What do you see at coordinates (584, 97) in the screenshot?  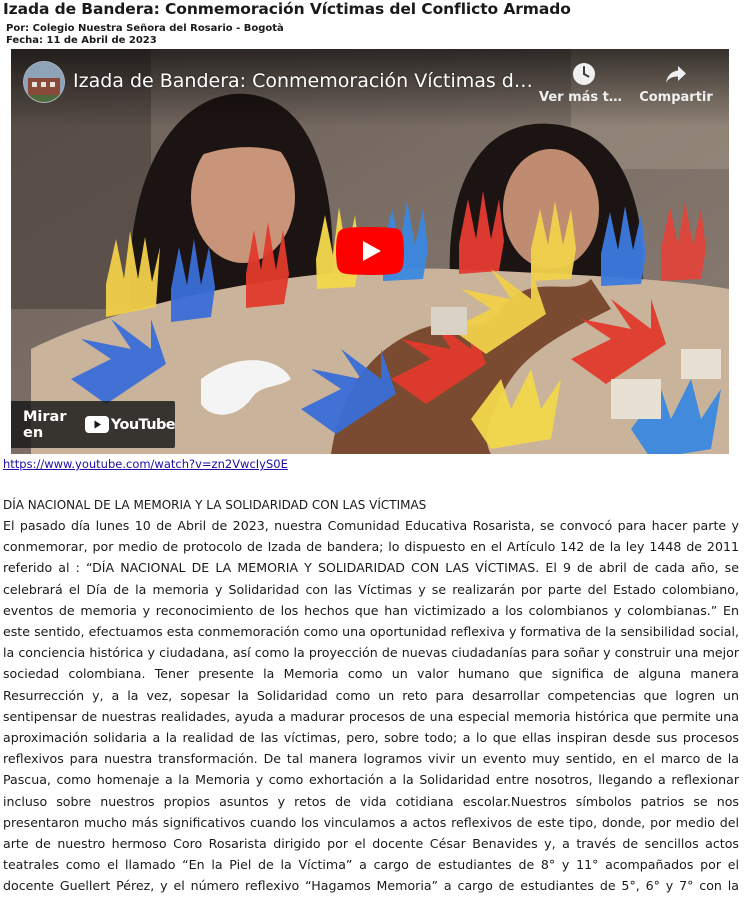 I see `watch-later-label: Ver más tarde` at bounding box center [584, 97].